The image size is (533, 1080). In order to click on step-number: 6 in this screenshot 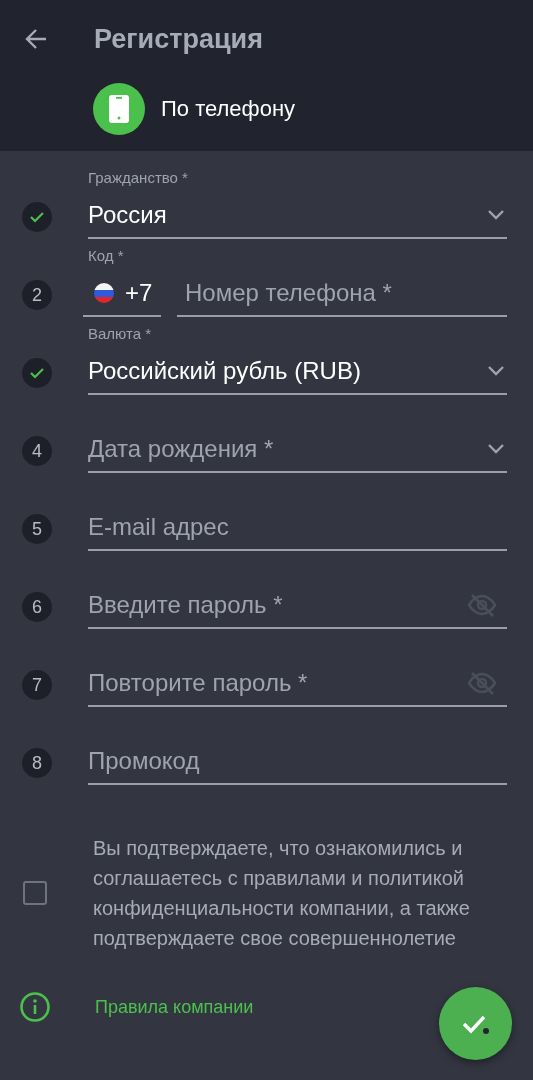, I will do `click(37, 607)`.